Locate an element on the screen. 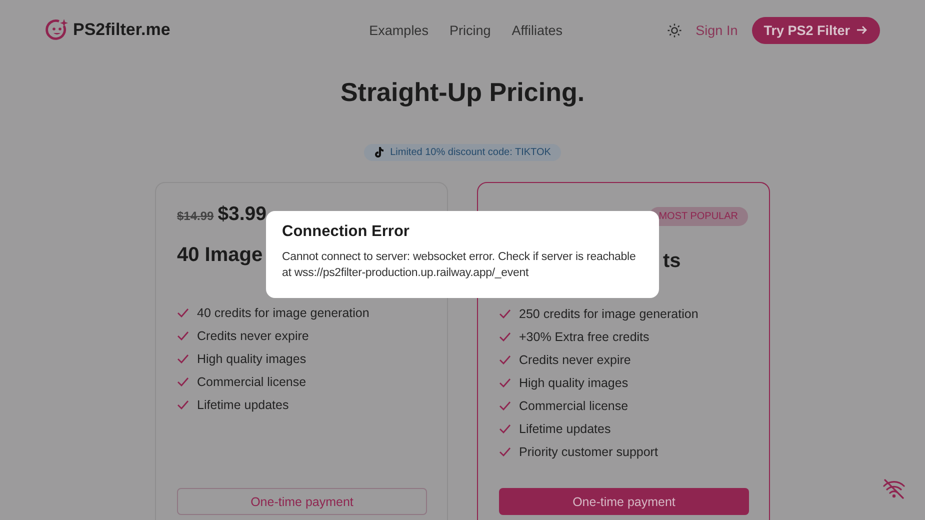 This screenshot has width=925, height=520. feature-text: +30% Extra free credits is located at coordinates (584, 337).